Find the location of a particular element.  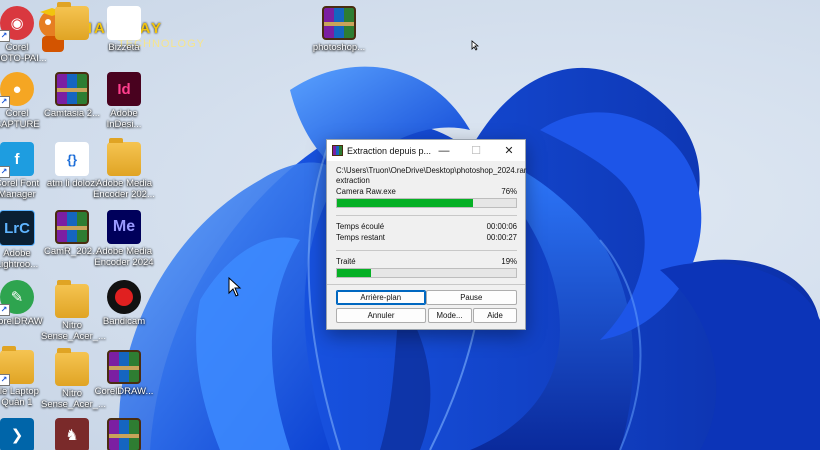

elapsed-row: Temps écoulé 00:00:06 is located at coordinates (426, 226).